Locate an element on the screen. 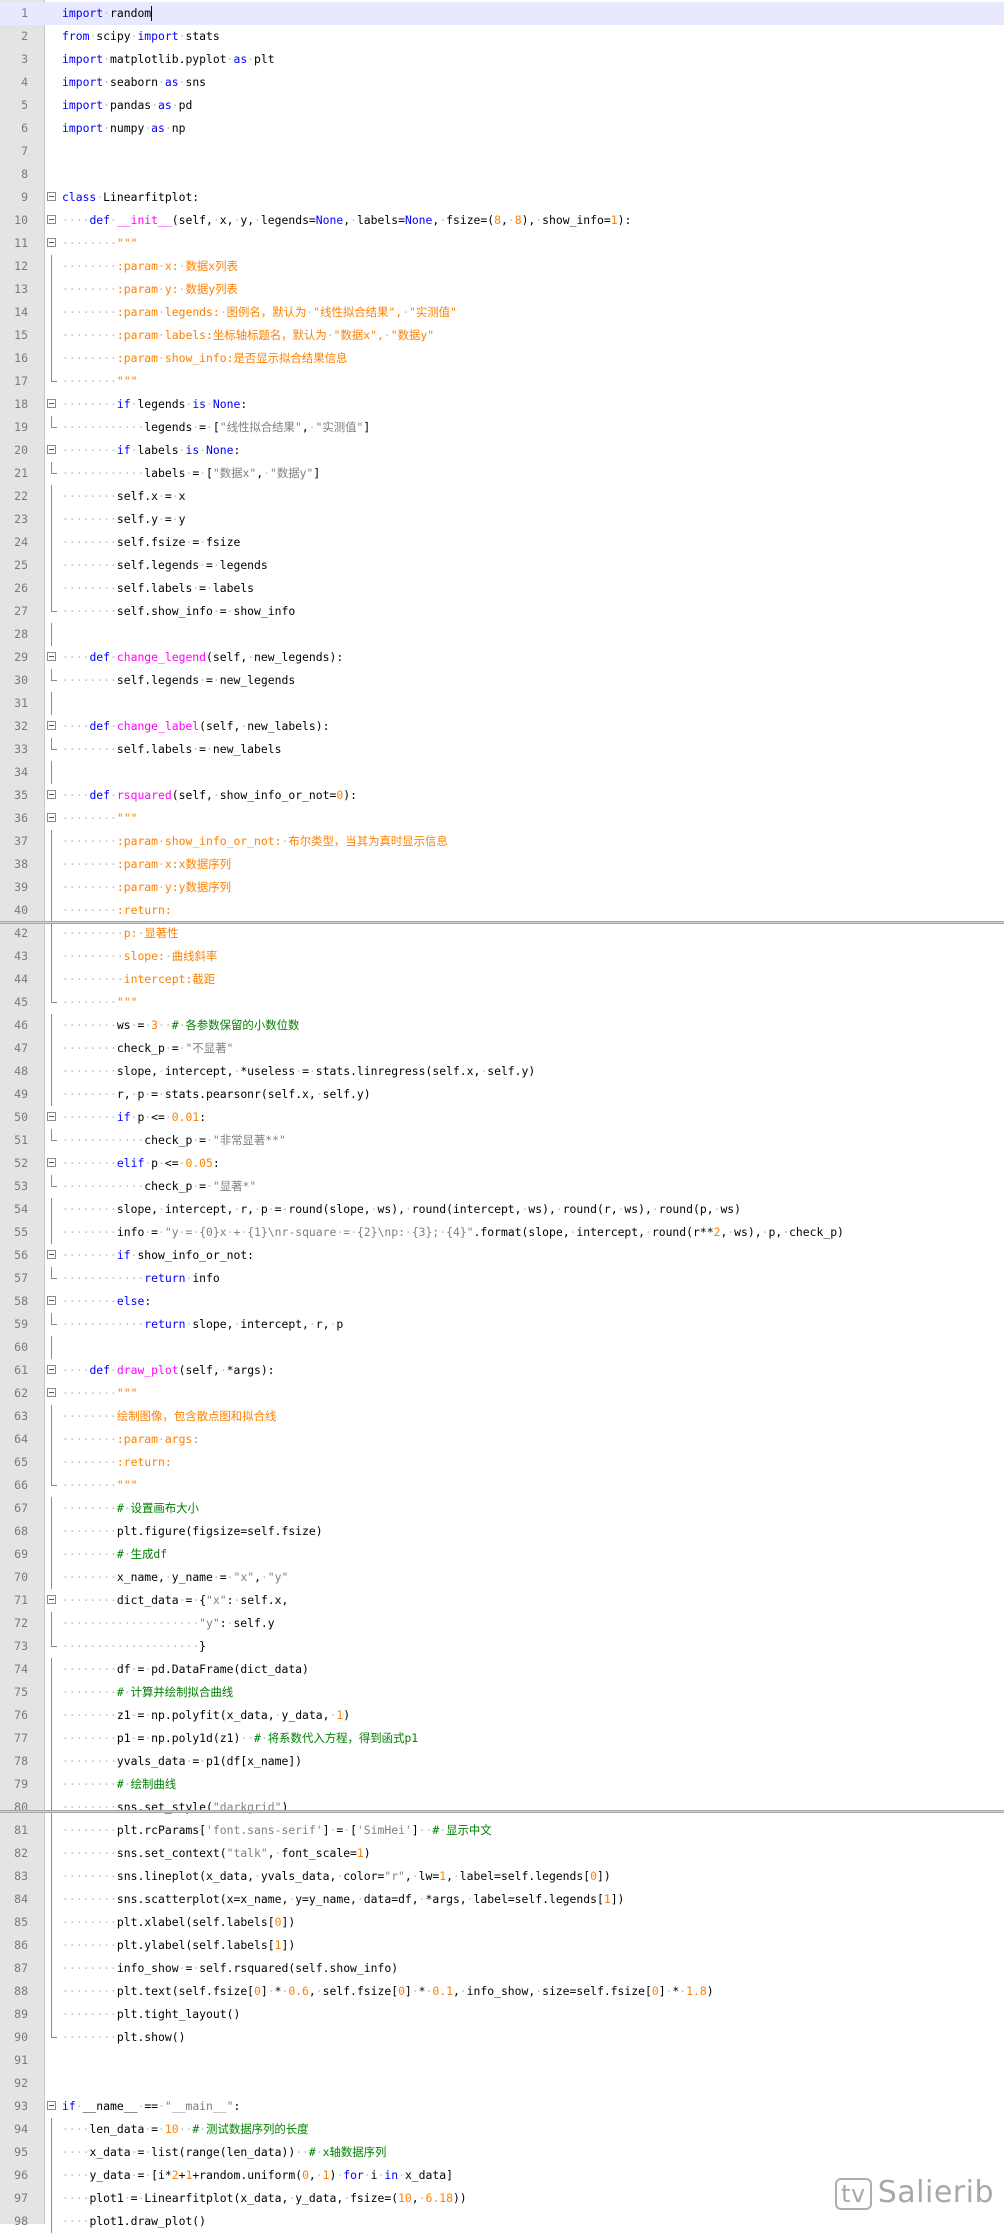 The width and height of the screenshot is (1004, 2233). code-line: 20 ········if·labels·is·None: is located at coordinates (502, 450).